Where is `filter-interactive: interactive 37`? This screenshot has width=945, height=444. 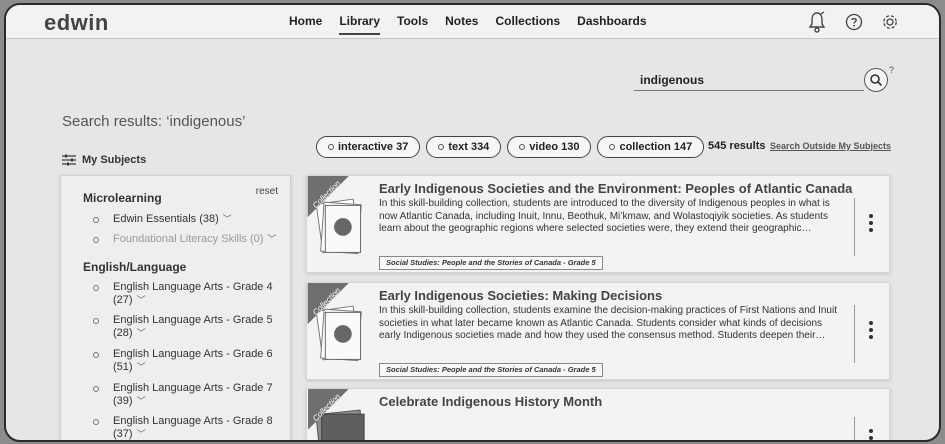 filter-interactive: interactive 37 is located at coordinates (368, 147).